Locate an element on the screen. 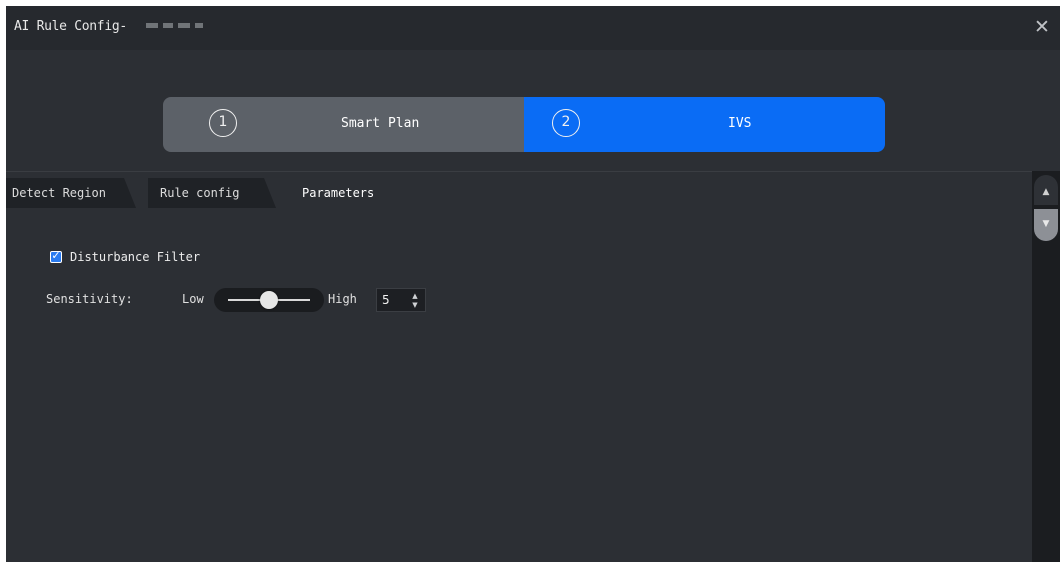 This screenshot has height=562, width=1060. step-bar: 1 Smart Plan 2 IVS is located at coordinates (524, 124).